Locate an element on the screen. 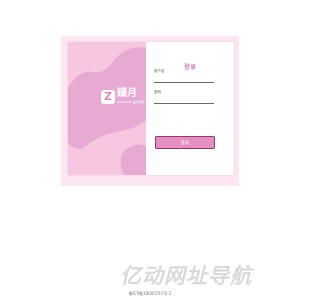 This screenshot has width=320, height=300. password-field: 密码 is located at coordinates (184, 97).